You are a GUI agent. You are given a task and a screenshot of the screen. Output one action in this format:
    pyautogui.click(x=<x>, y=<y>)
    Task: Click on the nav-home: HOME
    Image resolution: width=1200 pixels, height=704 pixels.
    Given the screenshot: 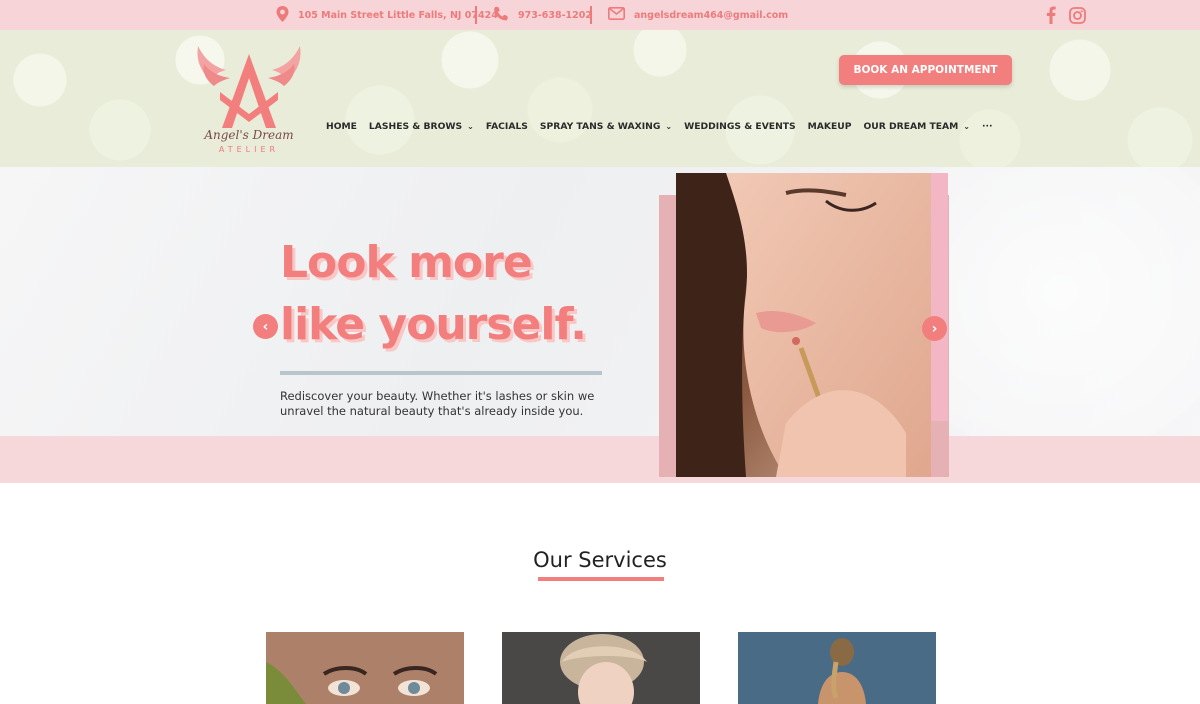 What is the action you would take?
    pyautogui.click(x=341, y=126)
    